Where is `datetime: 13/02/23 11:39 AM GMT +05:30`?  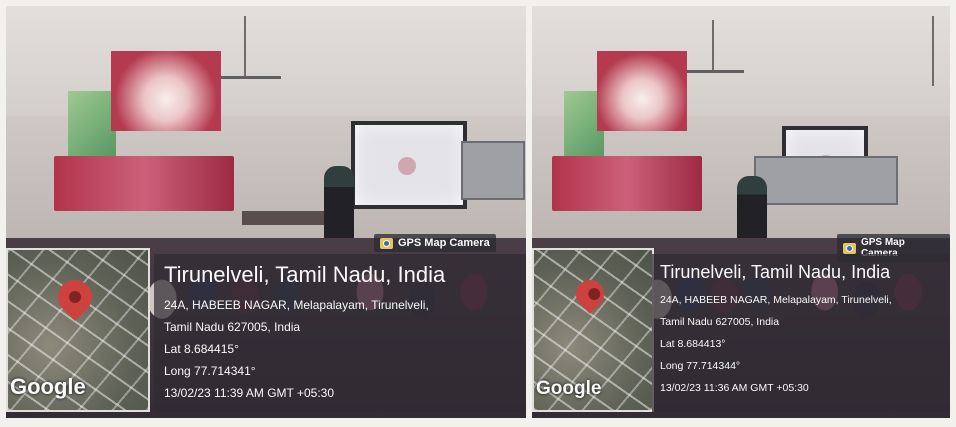
datetime: 13/02/23 11:39 AM GMT +05:30 is located at coordinates (249, 393).